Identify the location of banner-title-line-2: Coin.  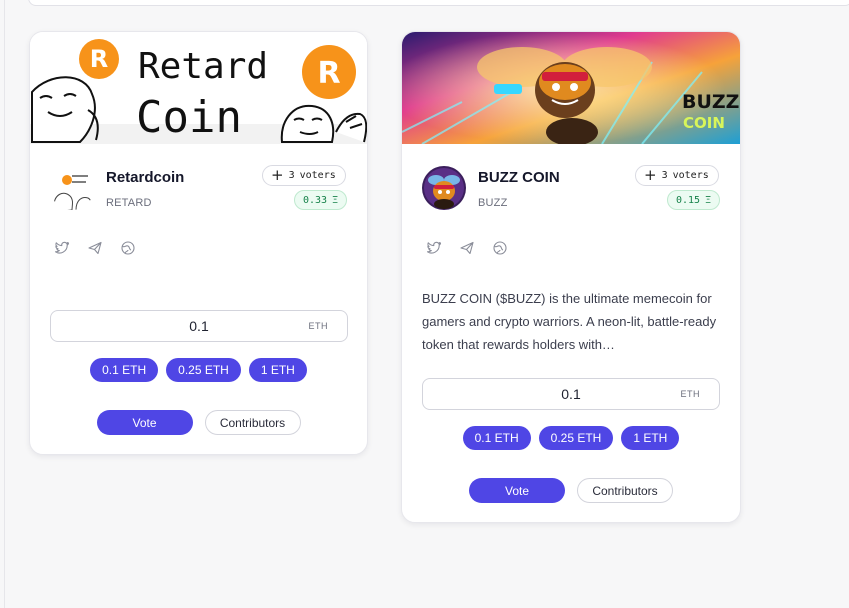
(189, 117).